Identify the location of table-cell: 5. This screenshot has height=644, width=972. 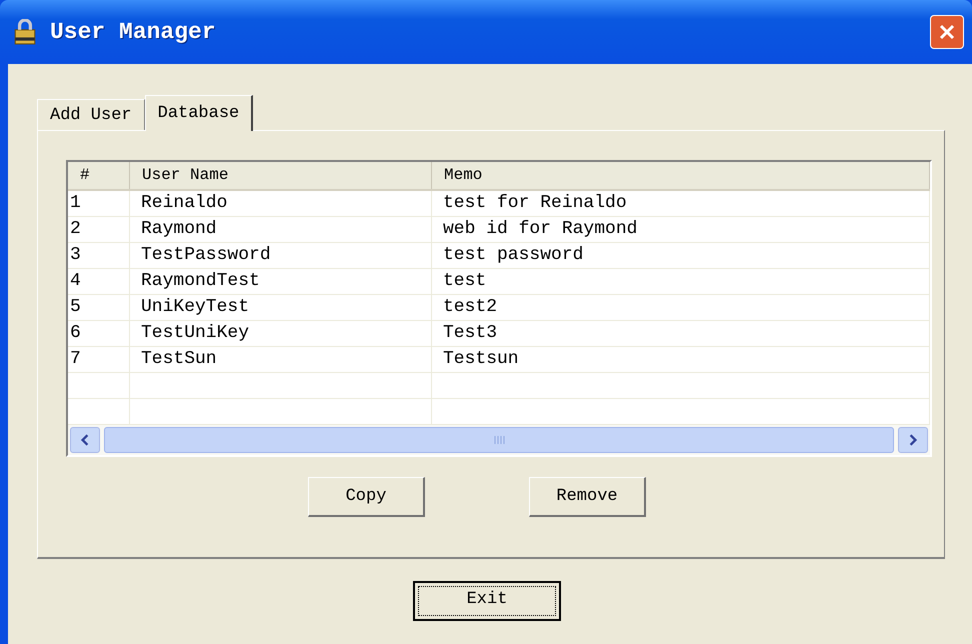
(99, 308).